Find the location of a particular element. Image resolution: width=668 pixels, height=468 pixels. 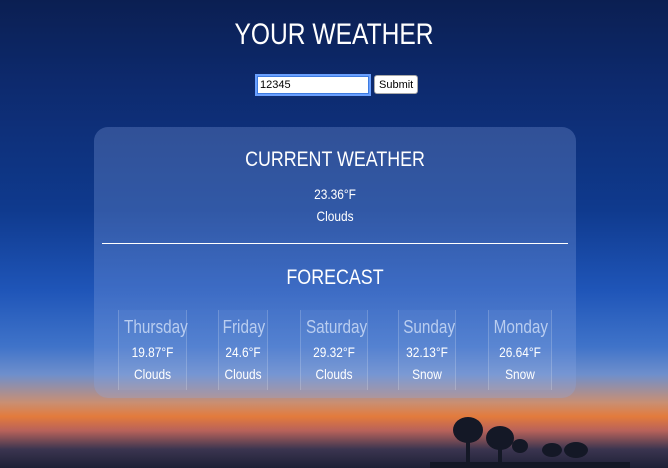

forecast-day: Friday 24.6°F Clouds is located at coordinates (243, 350).